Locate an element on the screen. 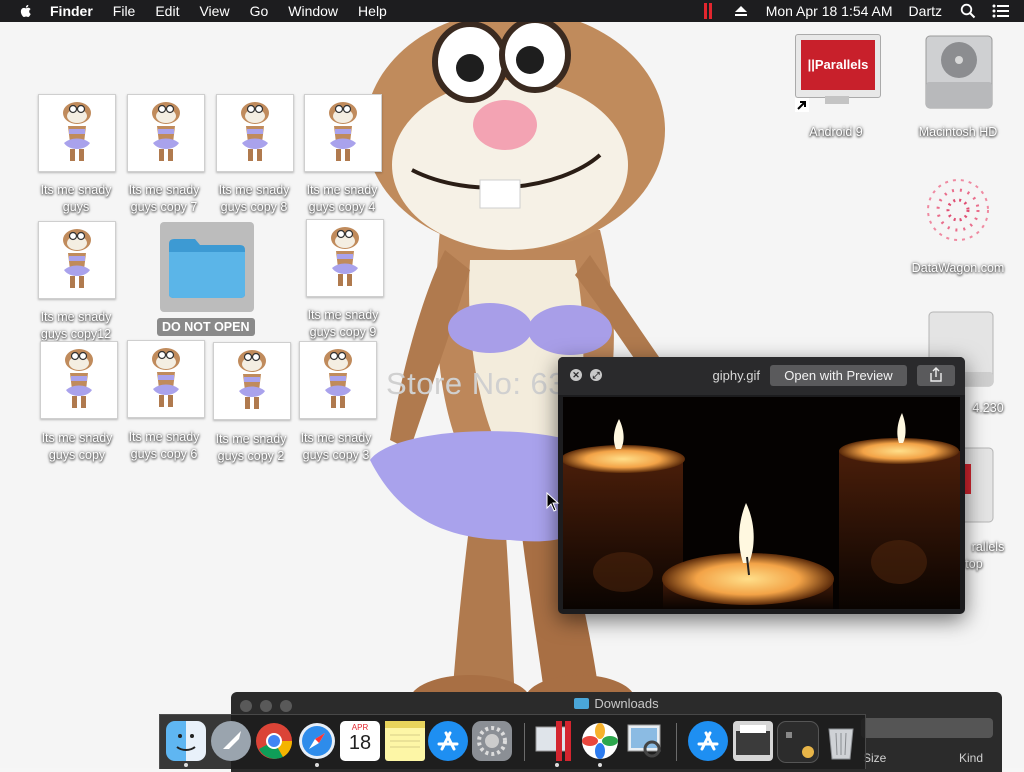 This screenshot has height=772, width=1024. downloads-folder-icon is located at coordinates (582, 703).